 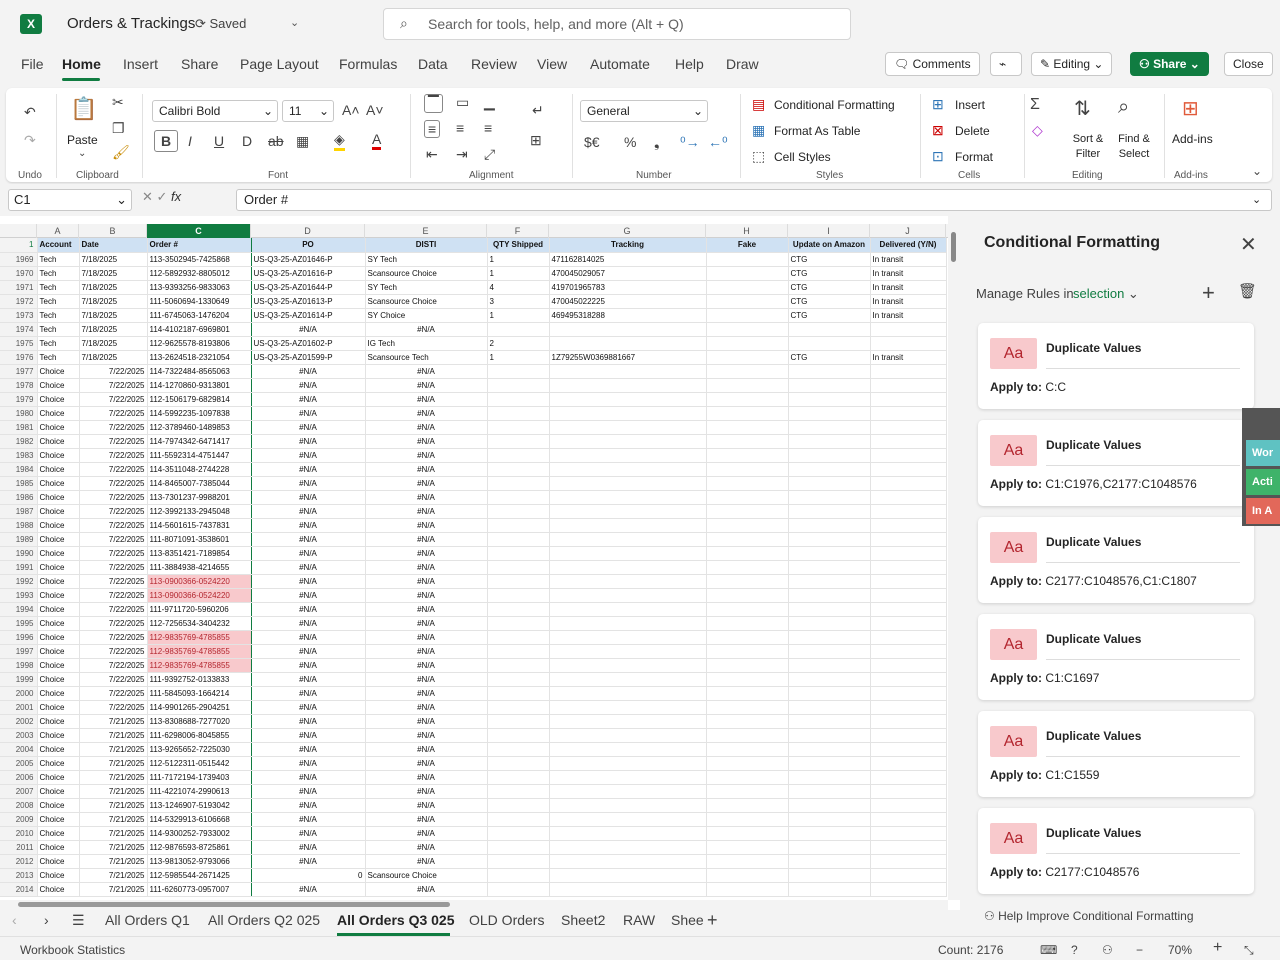 I want to click on add-ins-button: Add-ins, so click(x=1192, y=139).